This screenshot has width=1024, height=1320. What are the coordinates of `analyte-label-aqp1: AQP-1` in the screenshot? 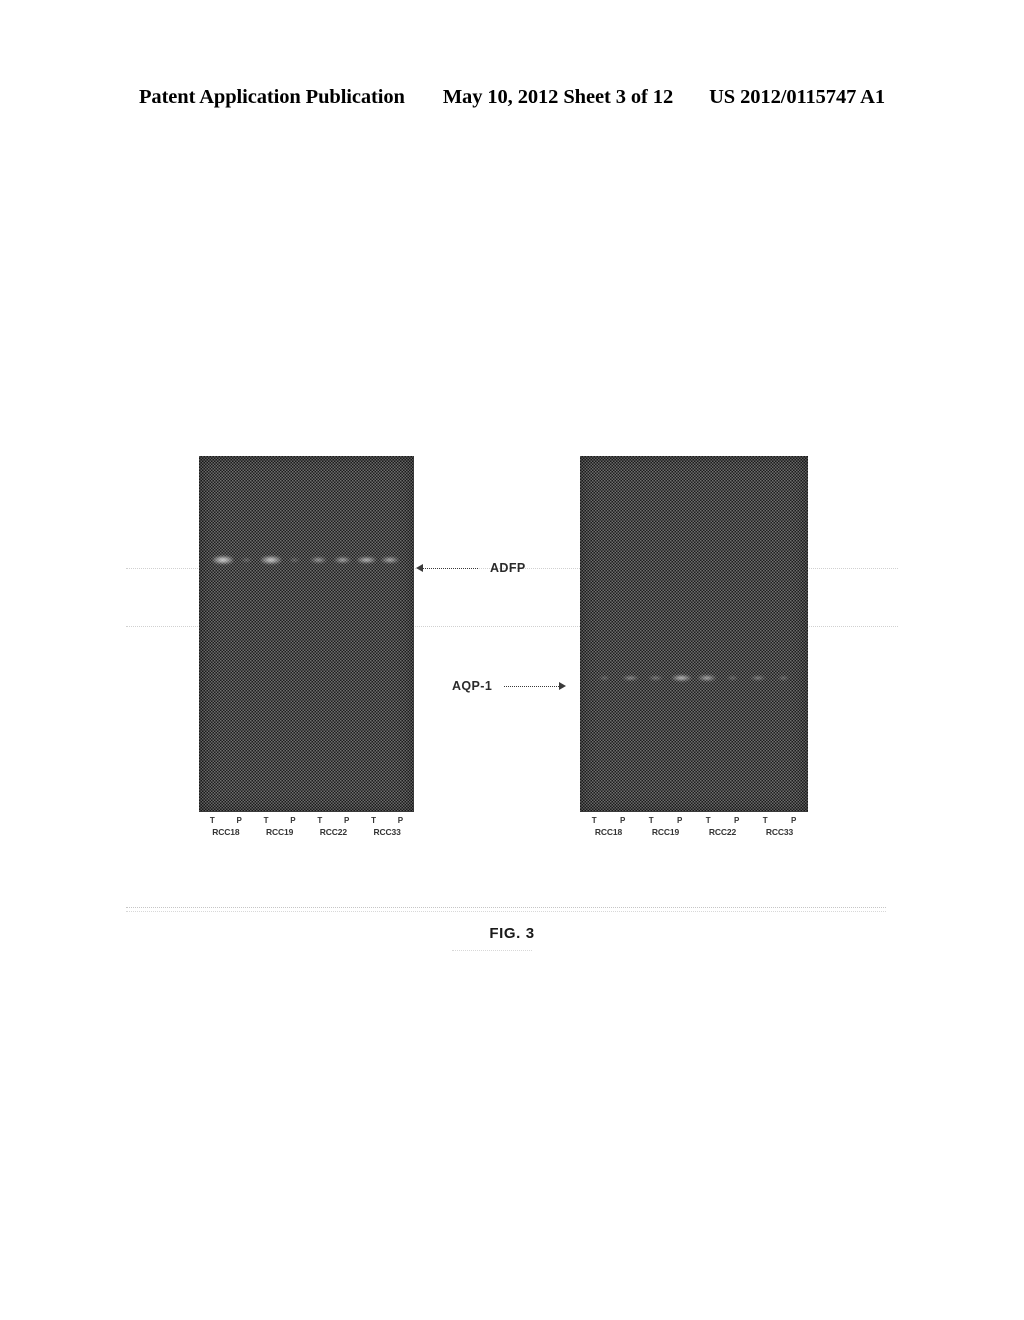 It's located at (472, 686).